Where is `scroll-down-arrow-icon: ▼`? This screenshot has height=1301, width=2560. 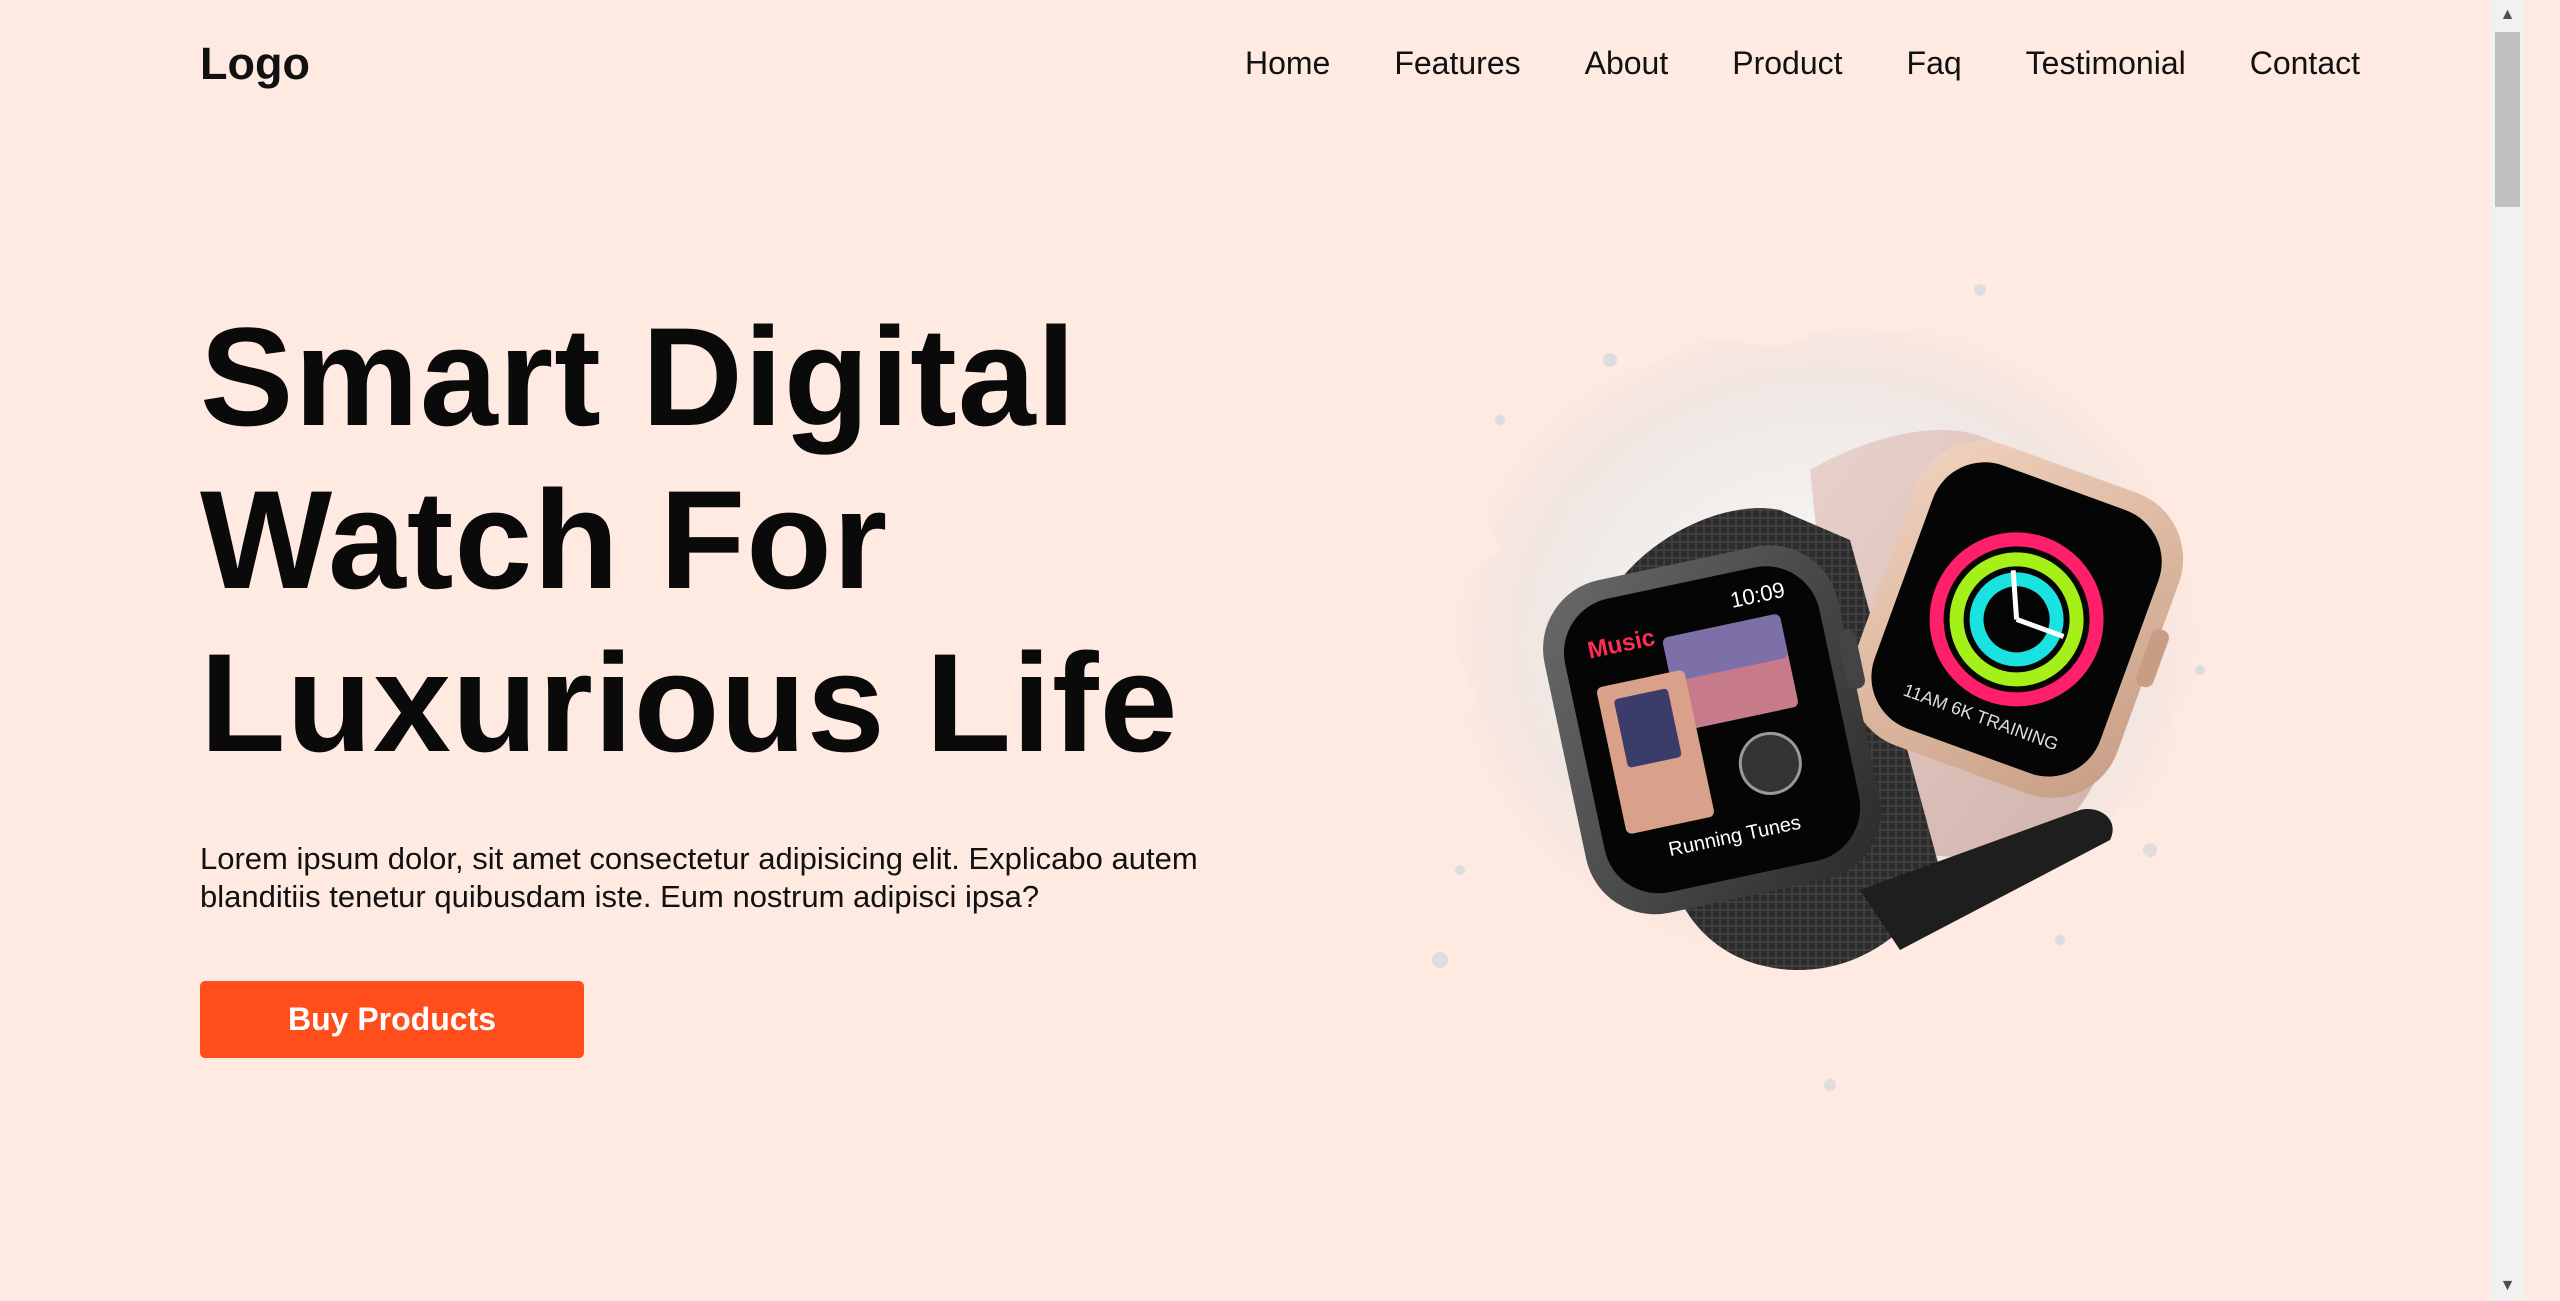
scroll-down-arrow-icon: ▼ is located at coordinates (2507, 1286).